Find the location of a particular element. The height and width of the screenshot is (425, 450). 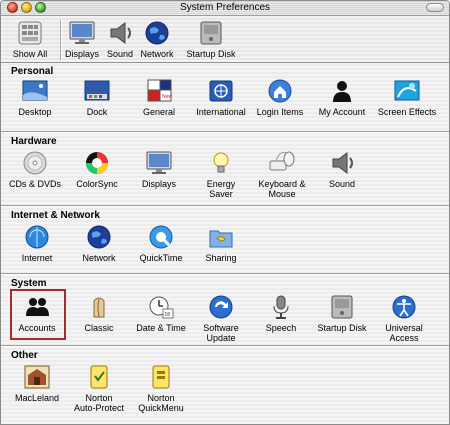

pref-label: Keyboard & is located at coordinates (282, 184).